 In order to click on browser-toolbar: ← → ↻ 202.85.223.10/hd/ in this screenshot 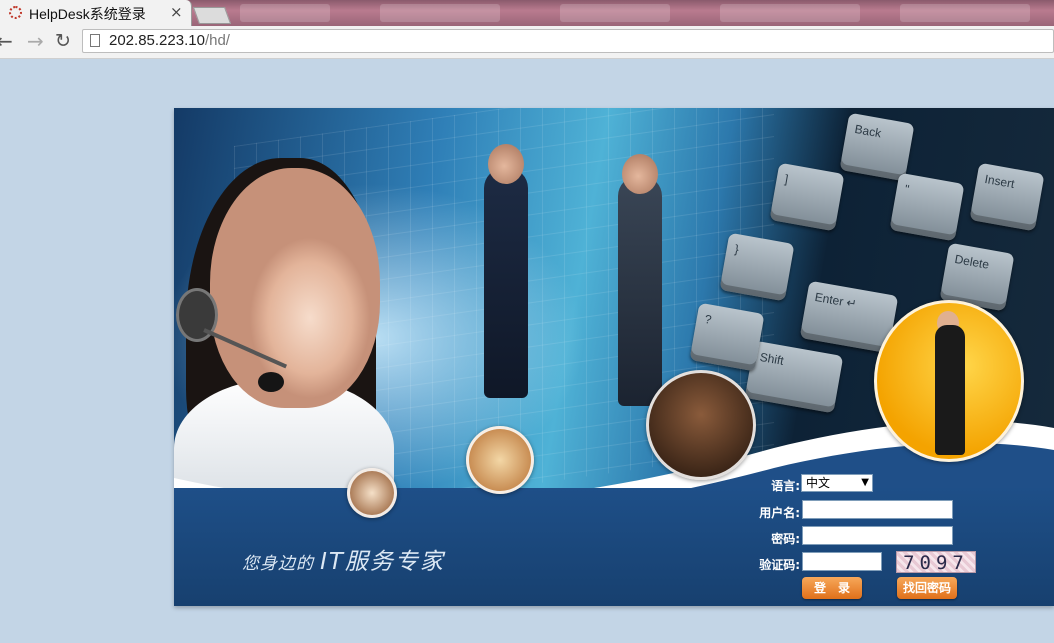, I will do `click(527, 42)`.